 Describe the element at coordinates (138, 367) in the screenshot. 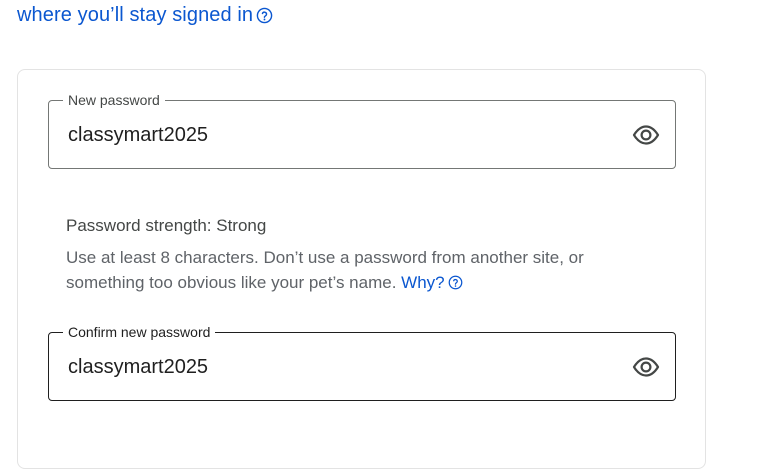

I see `confirm-password-input: classymart2025` at that location.